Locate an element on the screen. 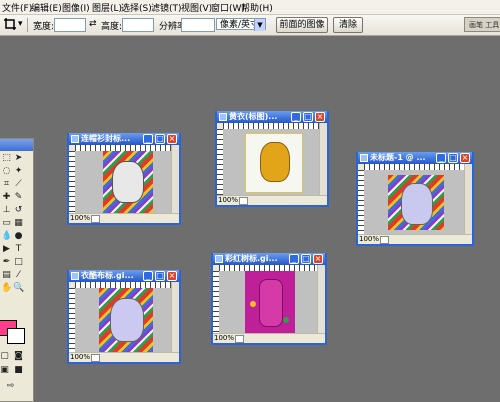  unit-select: 像素/英寸 ▼ is located at coordinates (241, 24).